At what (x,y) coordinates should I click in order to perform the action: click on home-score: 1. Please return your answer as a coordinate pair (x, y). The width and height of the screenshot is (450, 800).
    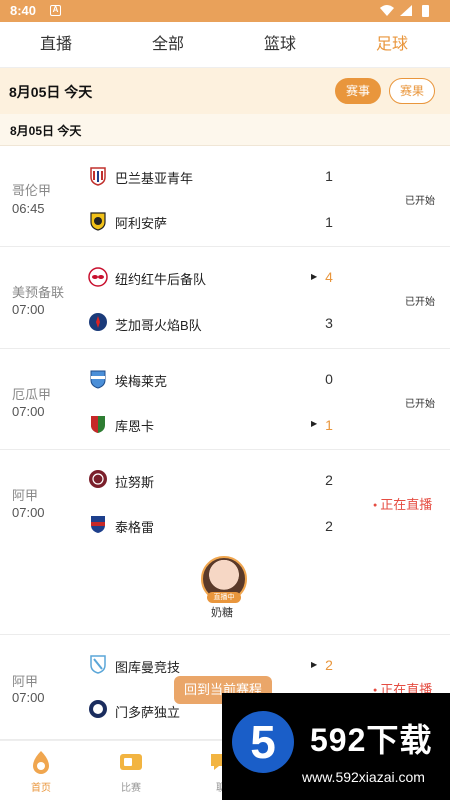
    Looking at the image, I should click on (329, 176).